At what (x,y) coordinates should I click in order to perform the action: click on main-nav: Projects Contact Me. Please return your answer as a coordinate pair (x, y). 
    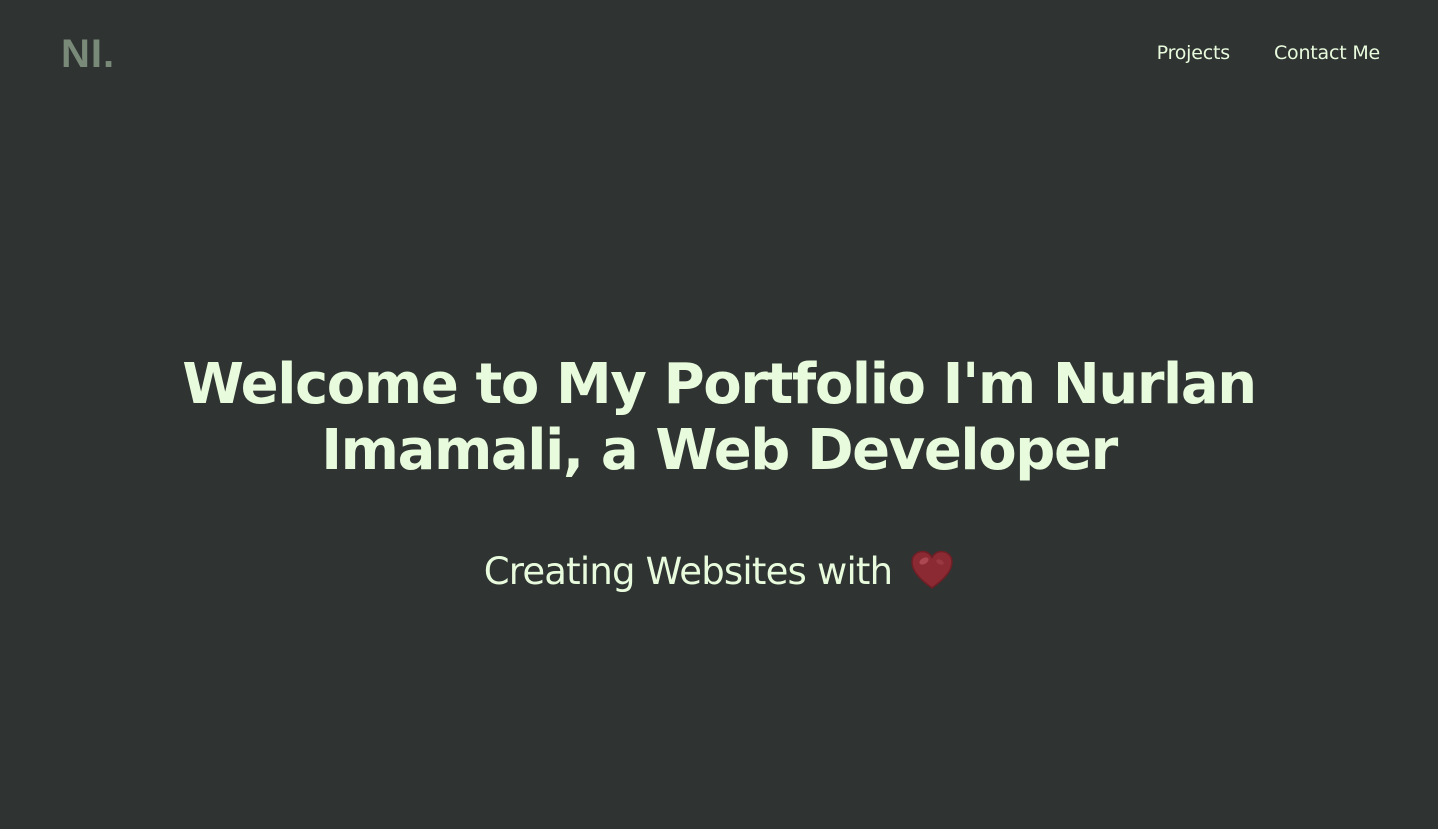
    Looking at the image, I should click on (1269, 53).